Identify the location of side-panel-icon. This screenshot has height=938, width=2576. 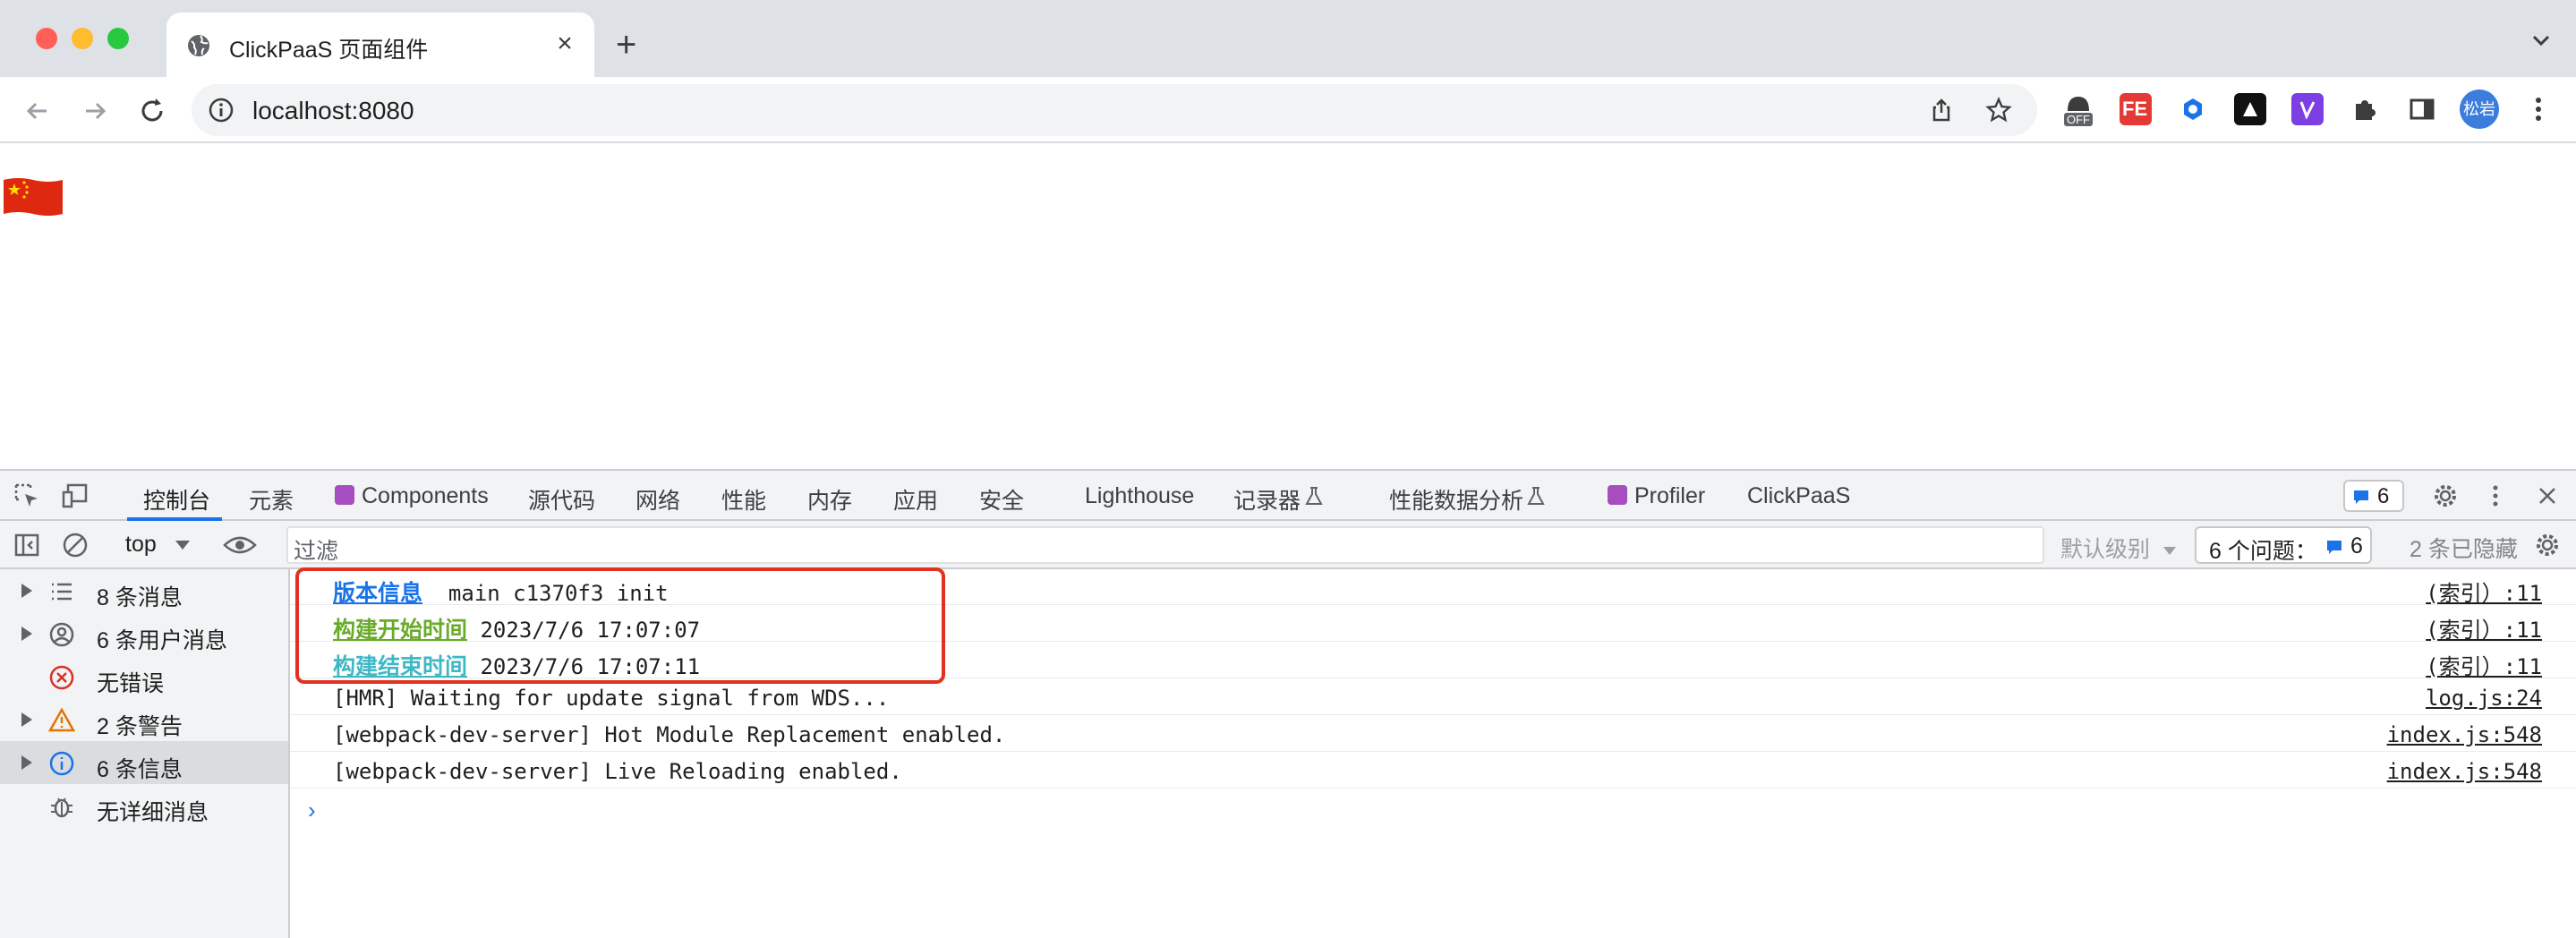
(2422, 109).